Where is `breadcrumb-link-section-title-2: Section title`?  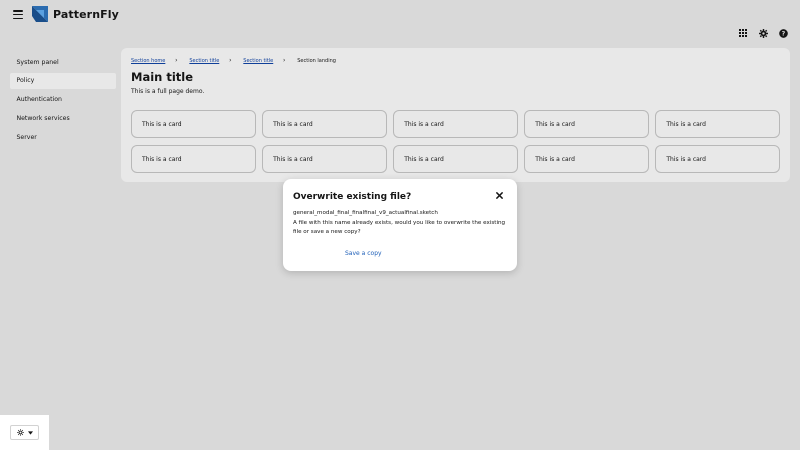
breadcrumb-link-section-title-2: Section title is located at coordinates (258, 61).